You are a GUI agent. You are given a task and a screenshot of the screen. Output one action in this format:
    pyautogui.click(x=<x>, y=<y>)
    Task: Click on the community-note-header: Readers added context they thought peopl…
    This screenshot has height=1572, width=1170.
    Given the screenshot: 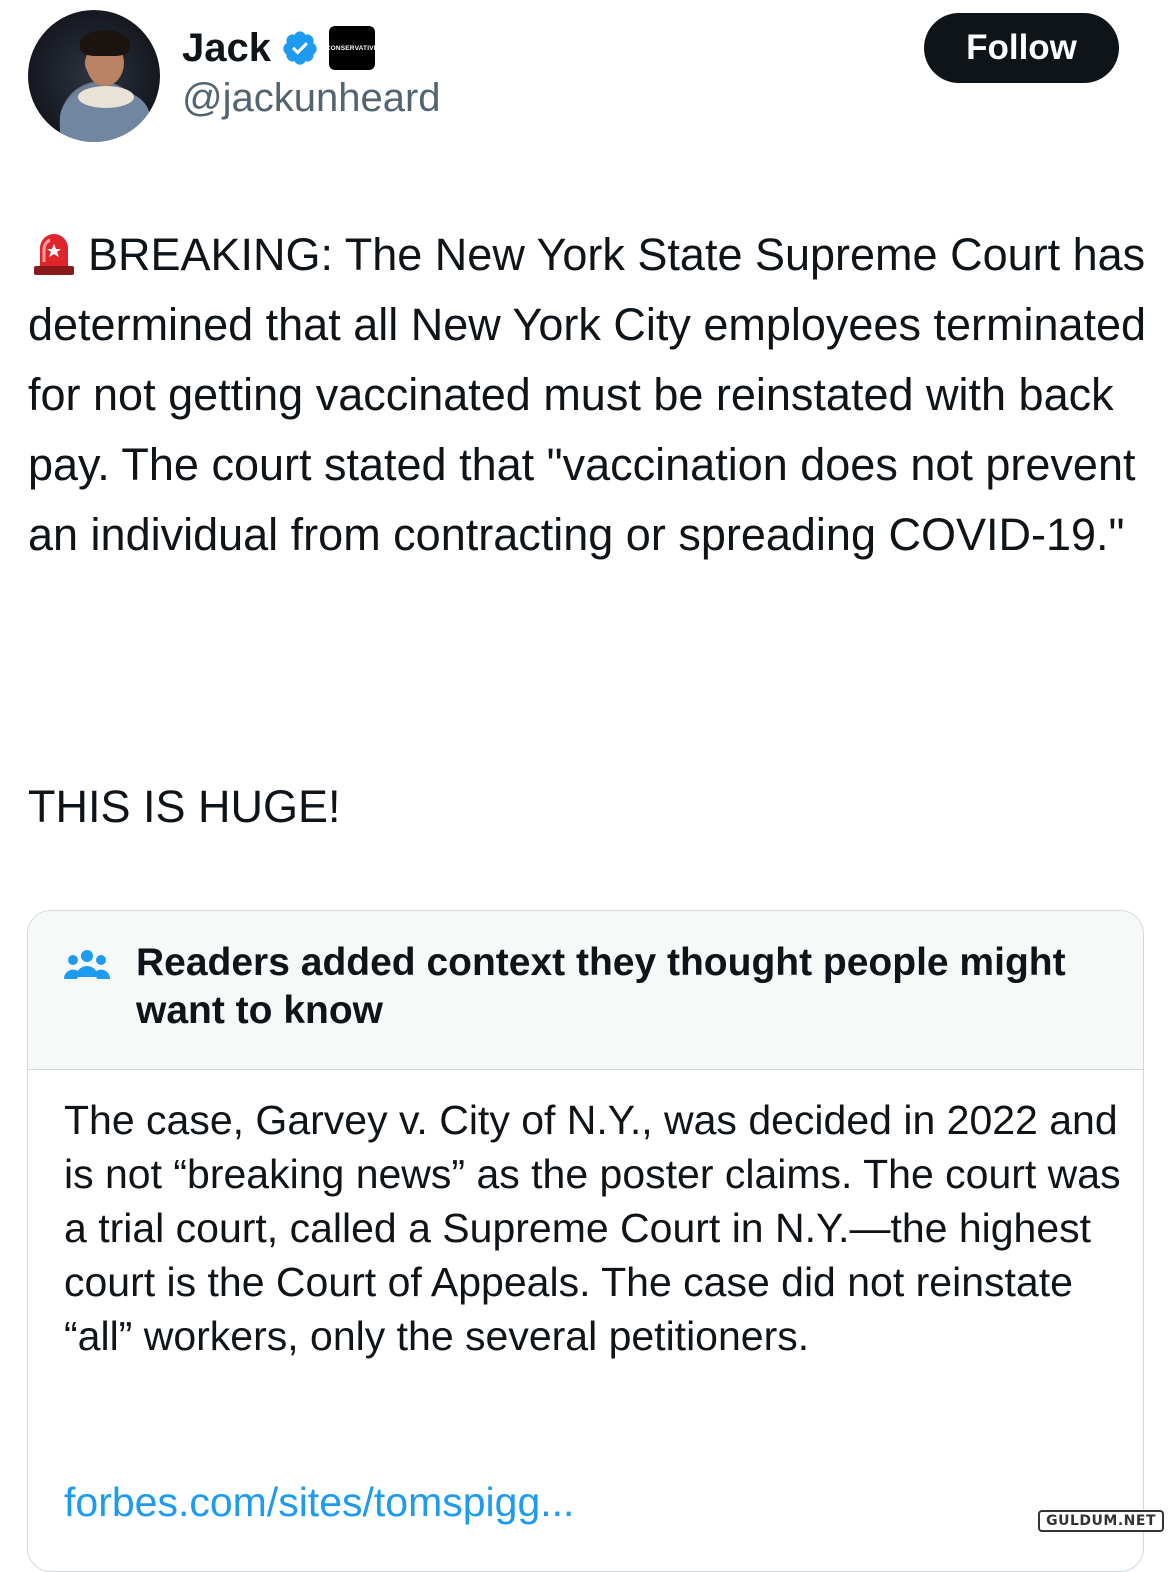 What is the action you would take?
    pyautogui.click(x=585, y=990)
    